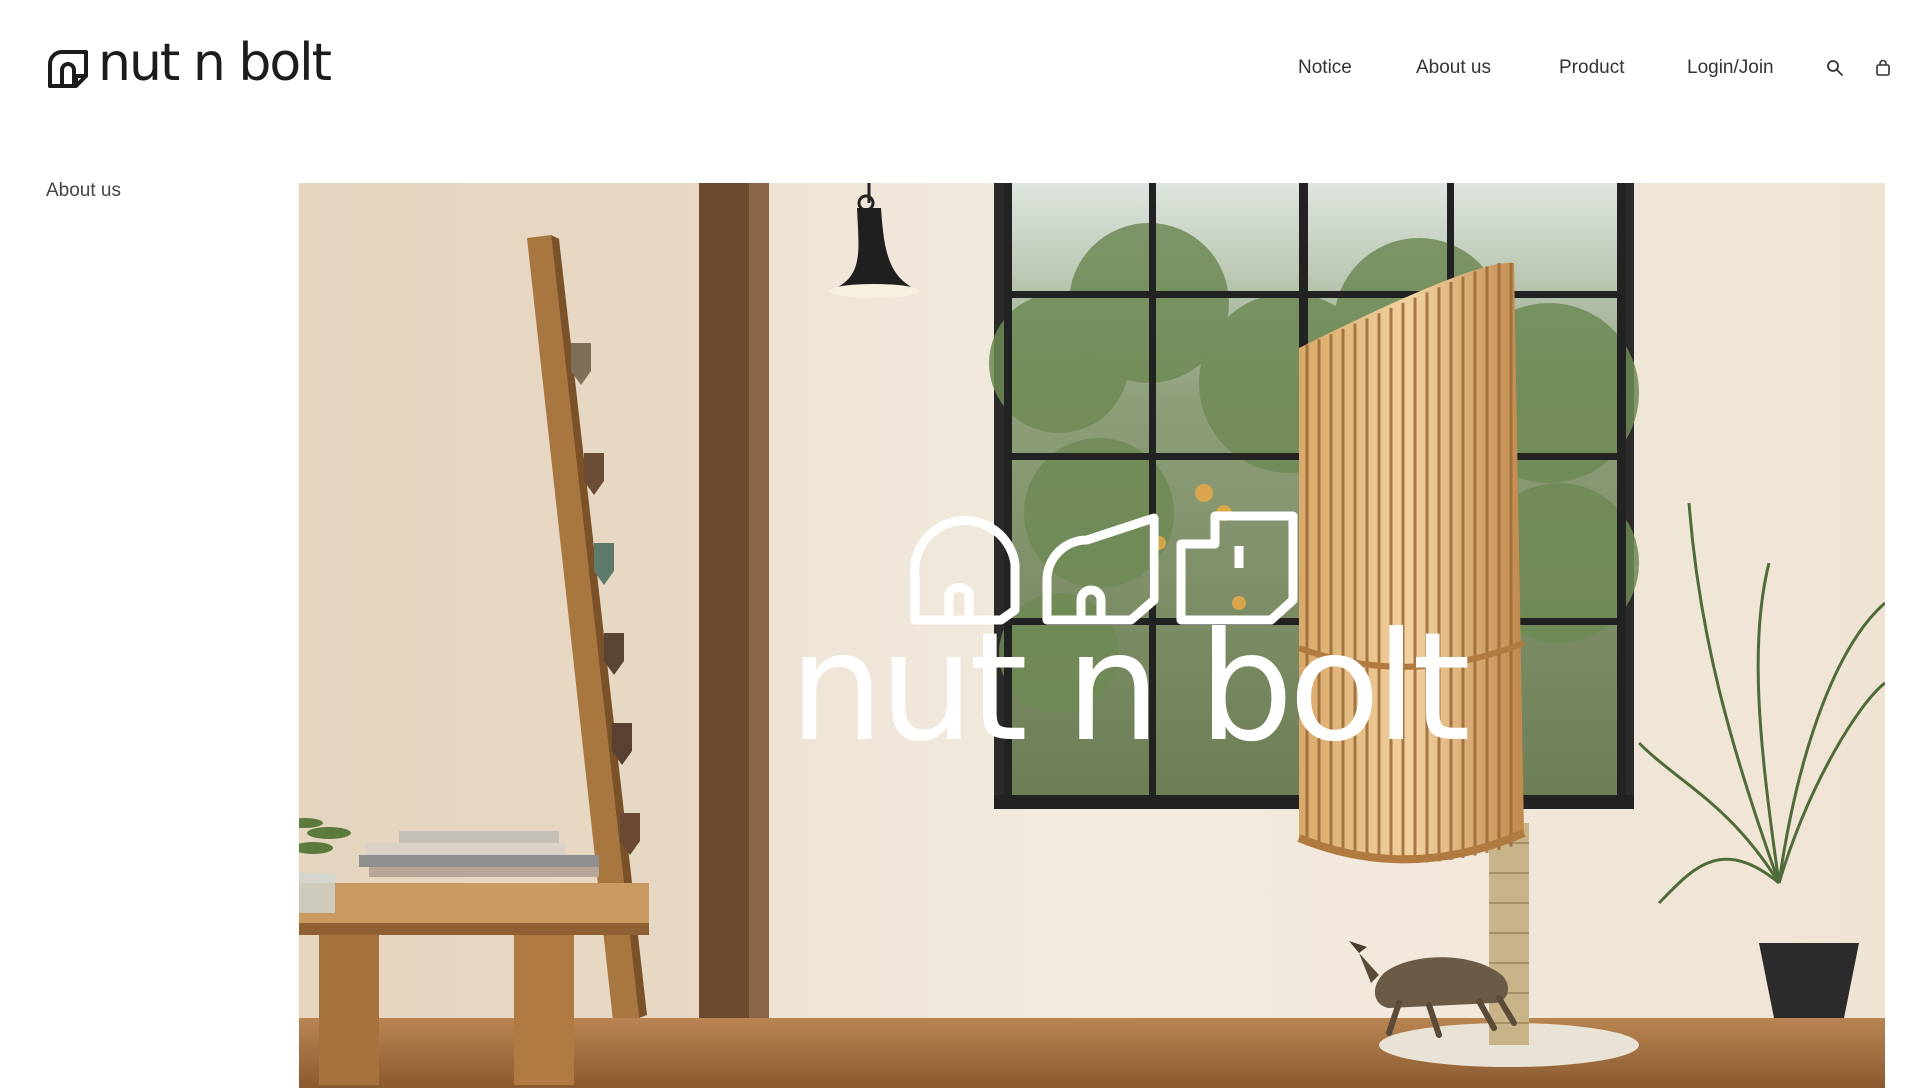 This screenshot has height=1088, width=1920. I want to click on section-label-about-us: About us, so click(83, 190).